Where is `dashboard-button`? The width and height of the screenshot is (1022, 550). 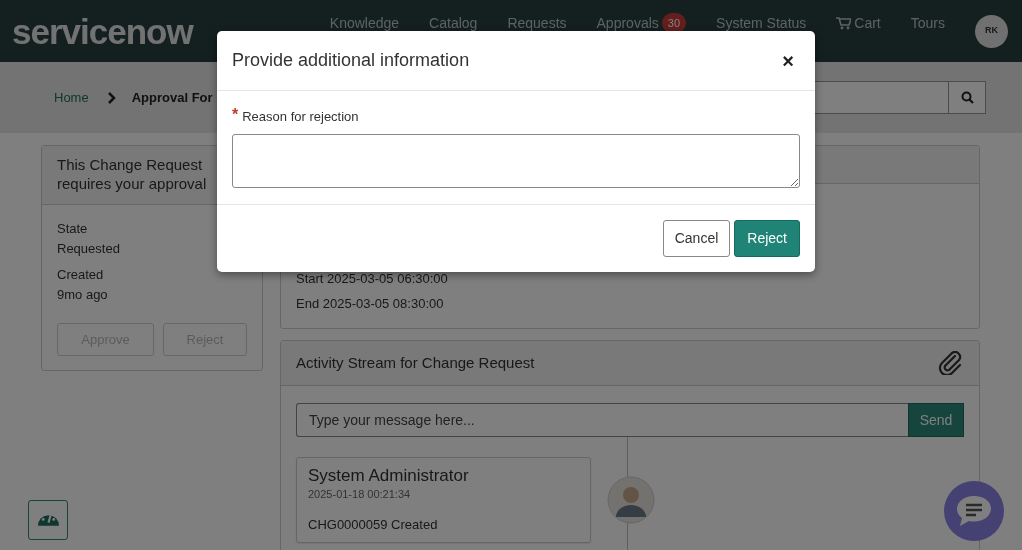
dashboard-button is located at coordinates (48, 520).